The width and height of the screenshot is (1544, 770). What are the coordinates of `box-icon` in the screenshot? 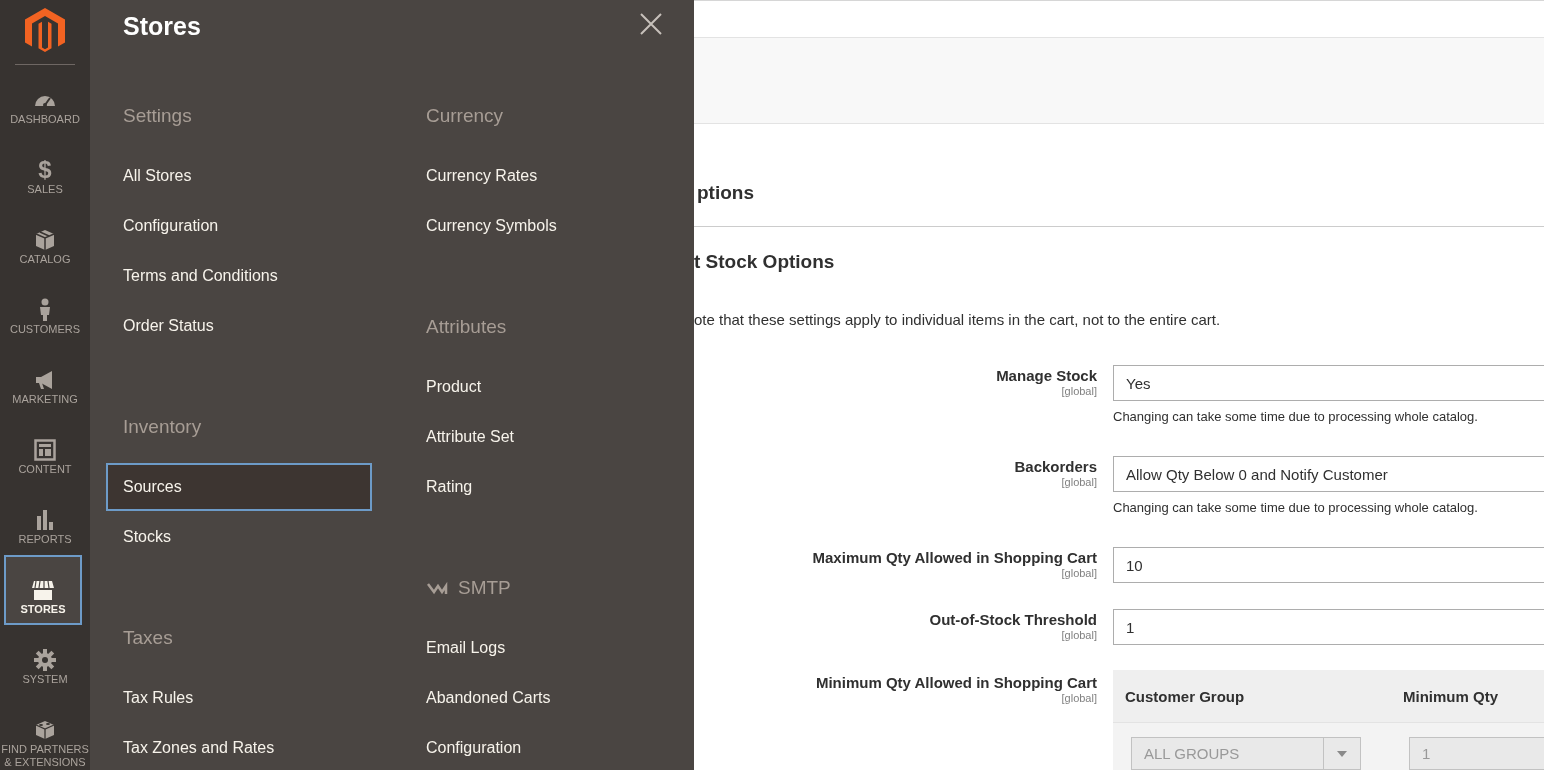 It's located at (45, 240).